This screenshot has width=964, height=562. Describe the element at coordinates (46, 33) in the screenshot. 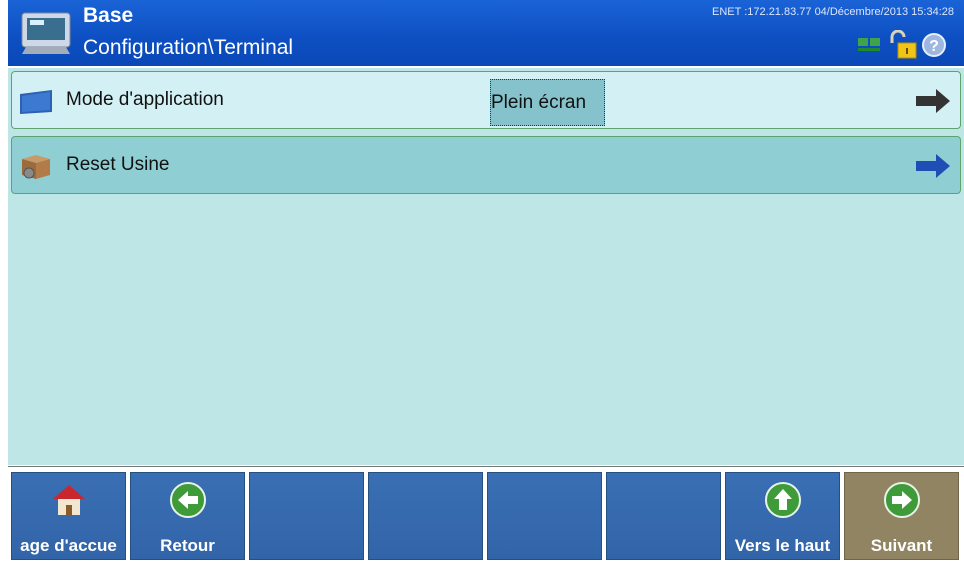

I see `terminal-icon` at that location.